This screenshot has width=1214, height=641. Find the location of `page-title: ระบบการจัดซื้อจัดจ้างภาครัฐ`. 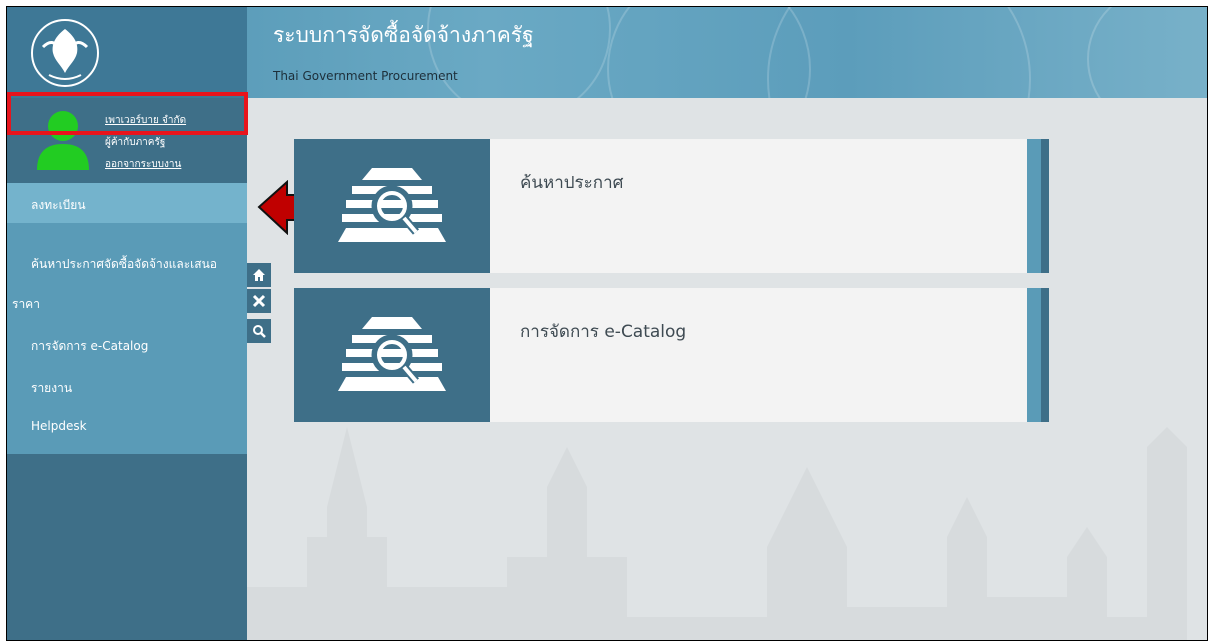

page-title: ระบบการจัดซื้อจัดจ้างภาครัฐ is located at coordinates (403, 35).